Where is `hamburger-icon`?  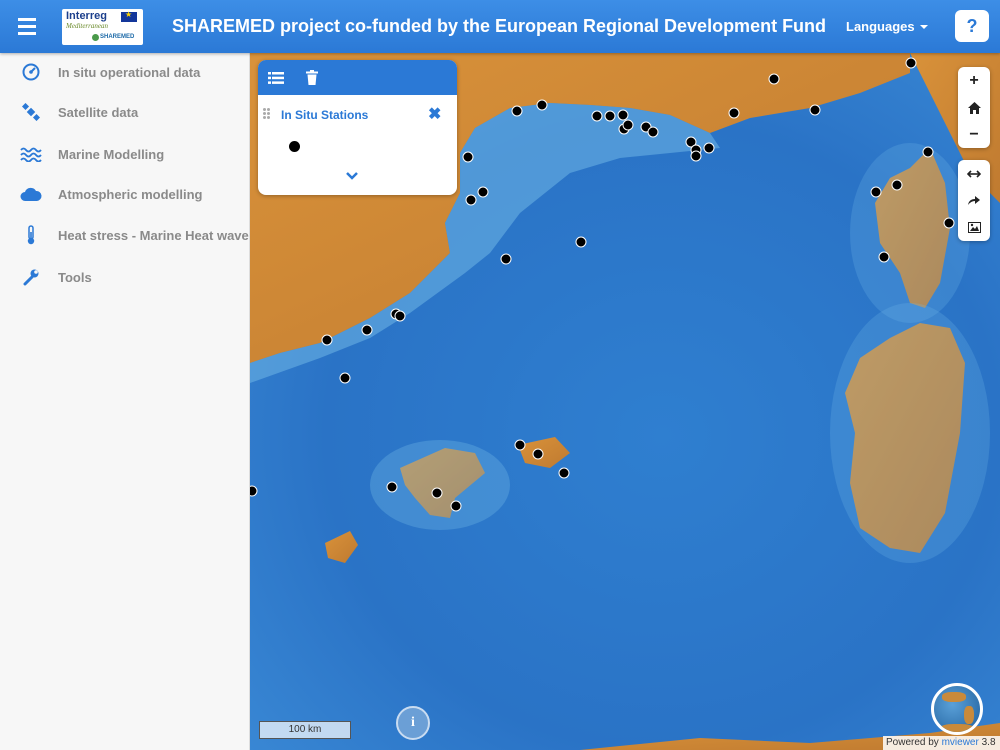 hamburger-icon is located at coordinates (27, 26).